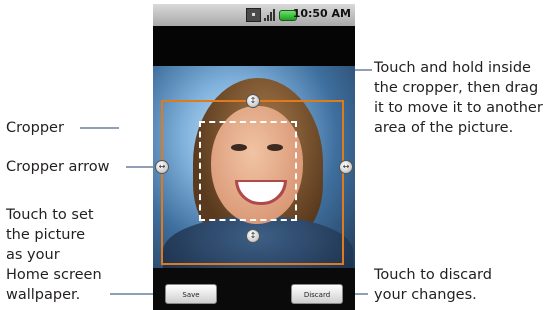  I want to click on callout-set-wallpaper-line-4: Home screen, so click(54, 275).